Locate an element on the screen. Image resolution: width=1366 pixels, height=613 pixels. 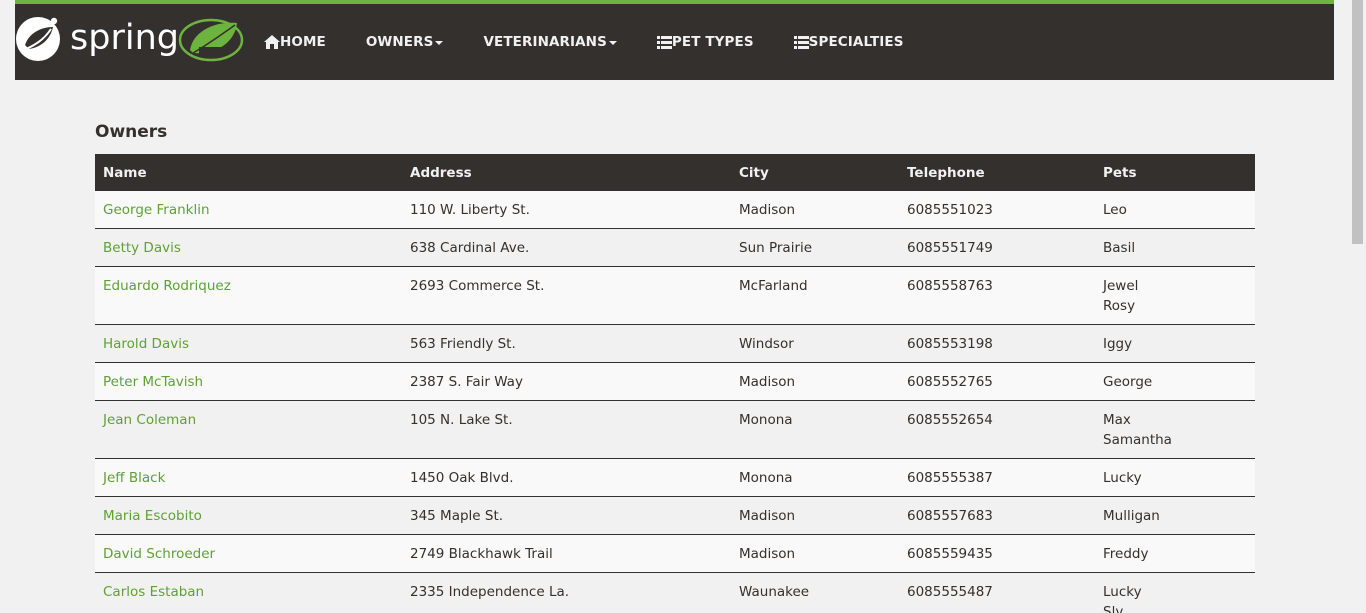
cell-name: David Schroeder is located at coordinates (248, 553).